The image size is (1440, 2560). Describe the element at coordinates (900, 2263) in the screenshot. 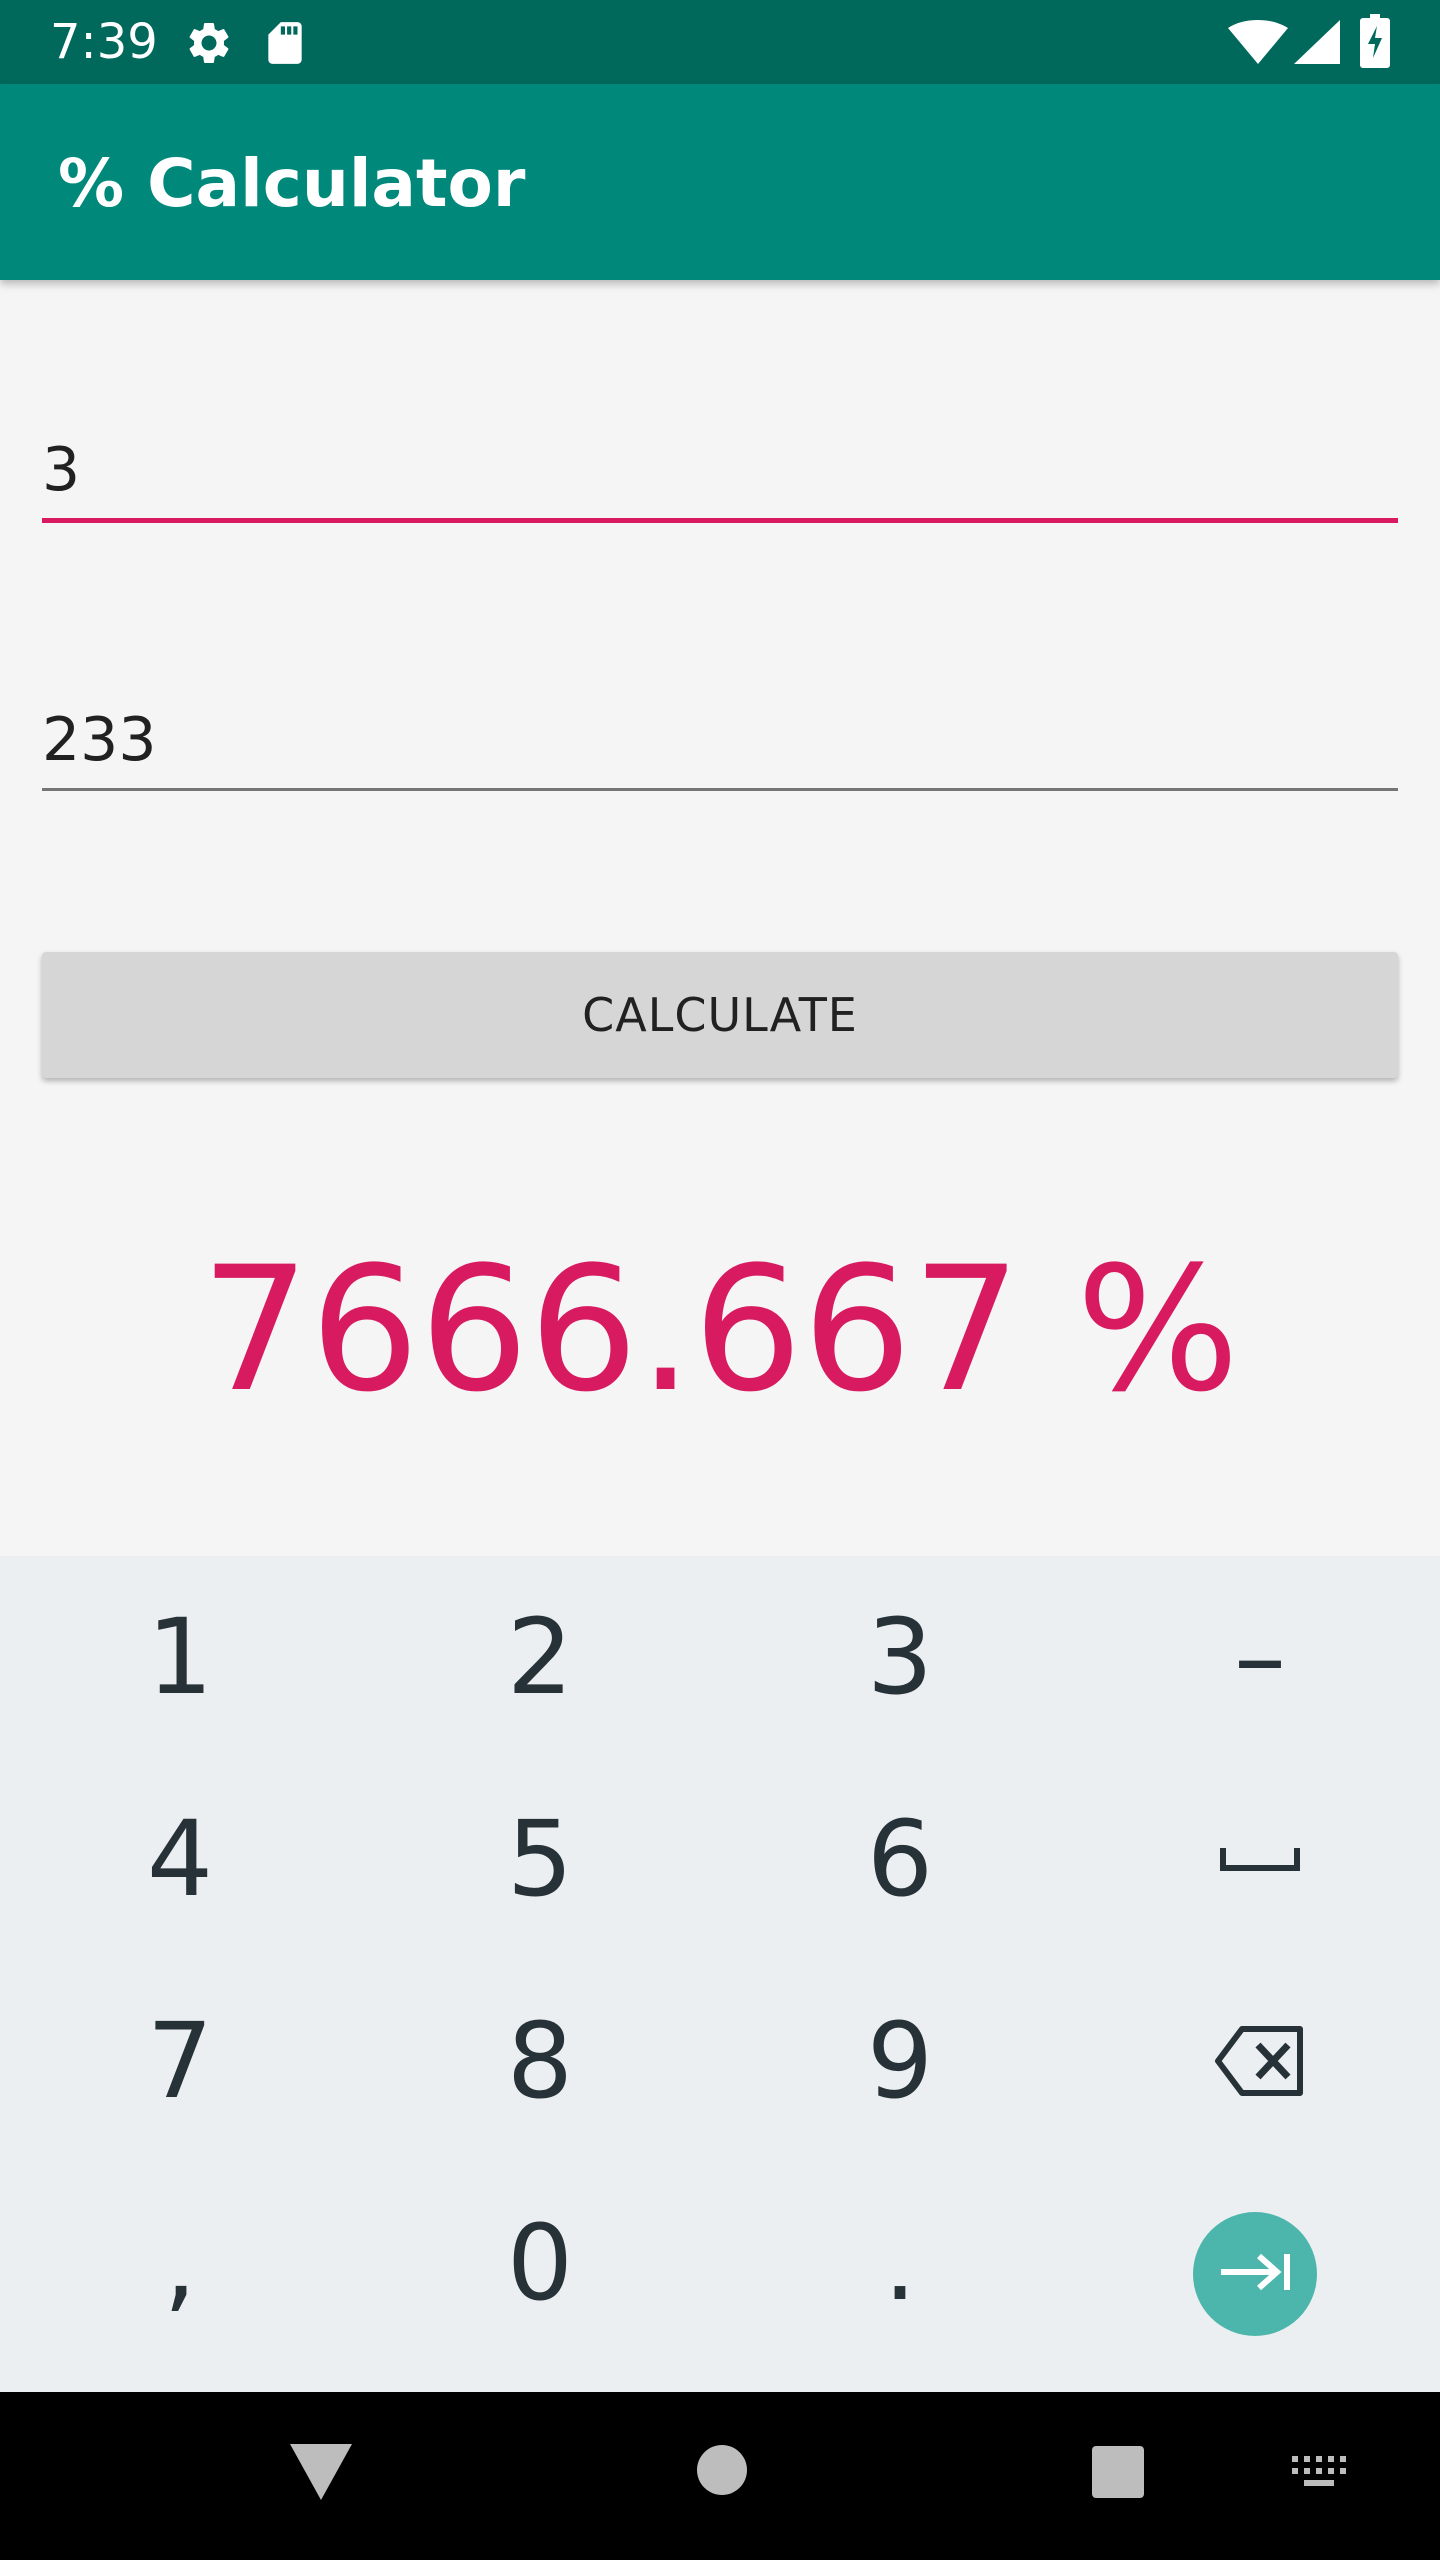

I see `key-period: .` at that location.